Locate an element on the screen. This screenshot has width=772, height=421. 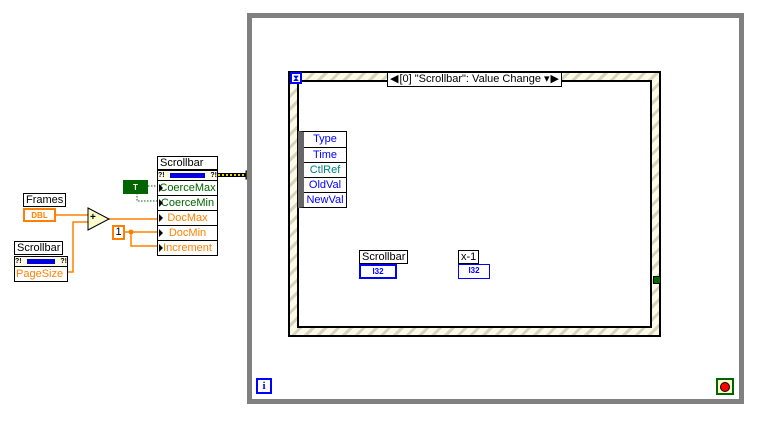
bool-constant: T is located at coordinates (135, 187).